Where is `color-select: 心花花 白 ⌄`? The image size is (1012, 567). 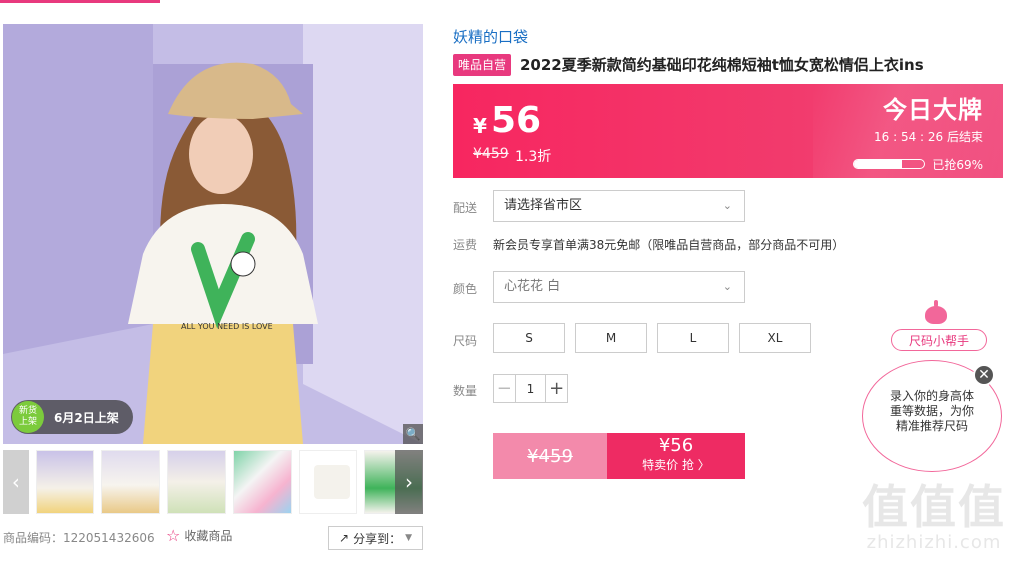 color-select: 心花花 白 ⌄ is located at coordinates (619, 287).